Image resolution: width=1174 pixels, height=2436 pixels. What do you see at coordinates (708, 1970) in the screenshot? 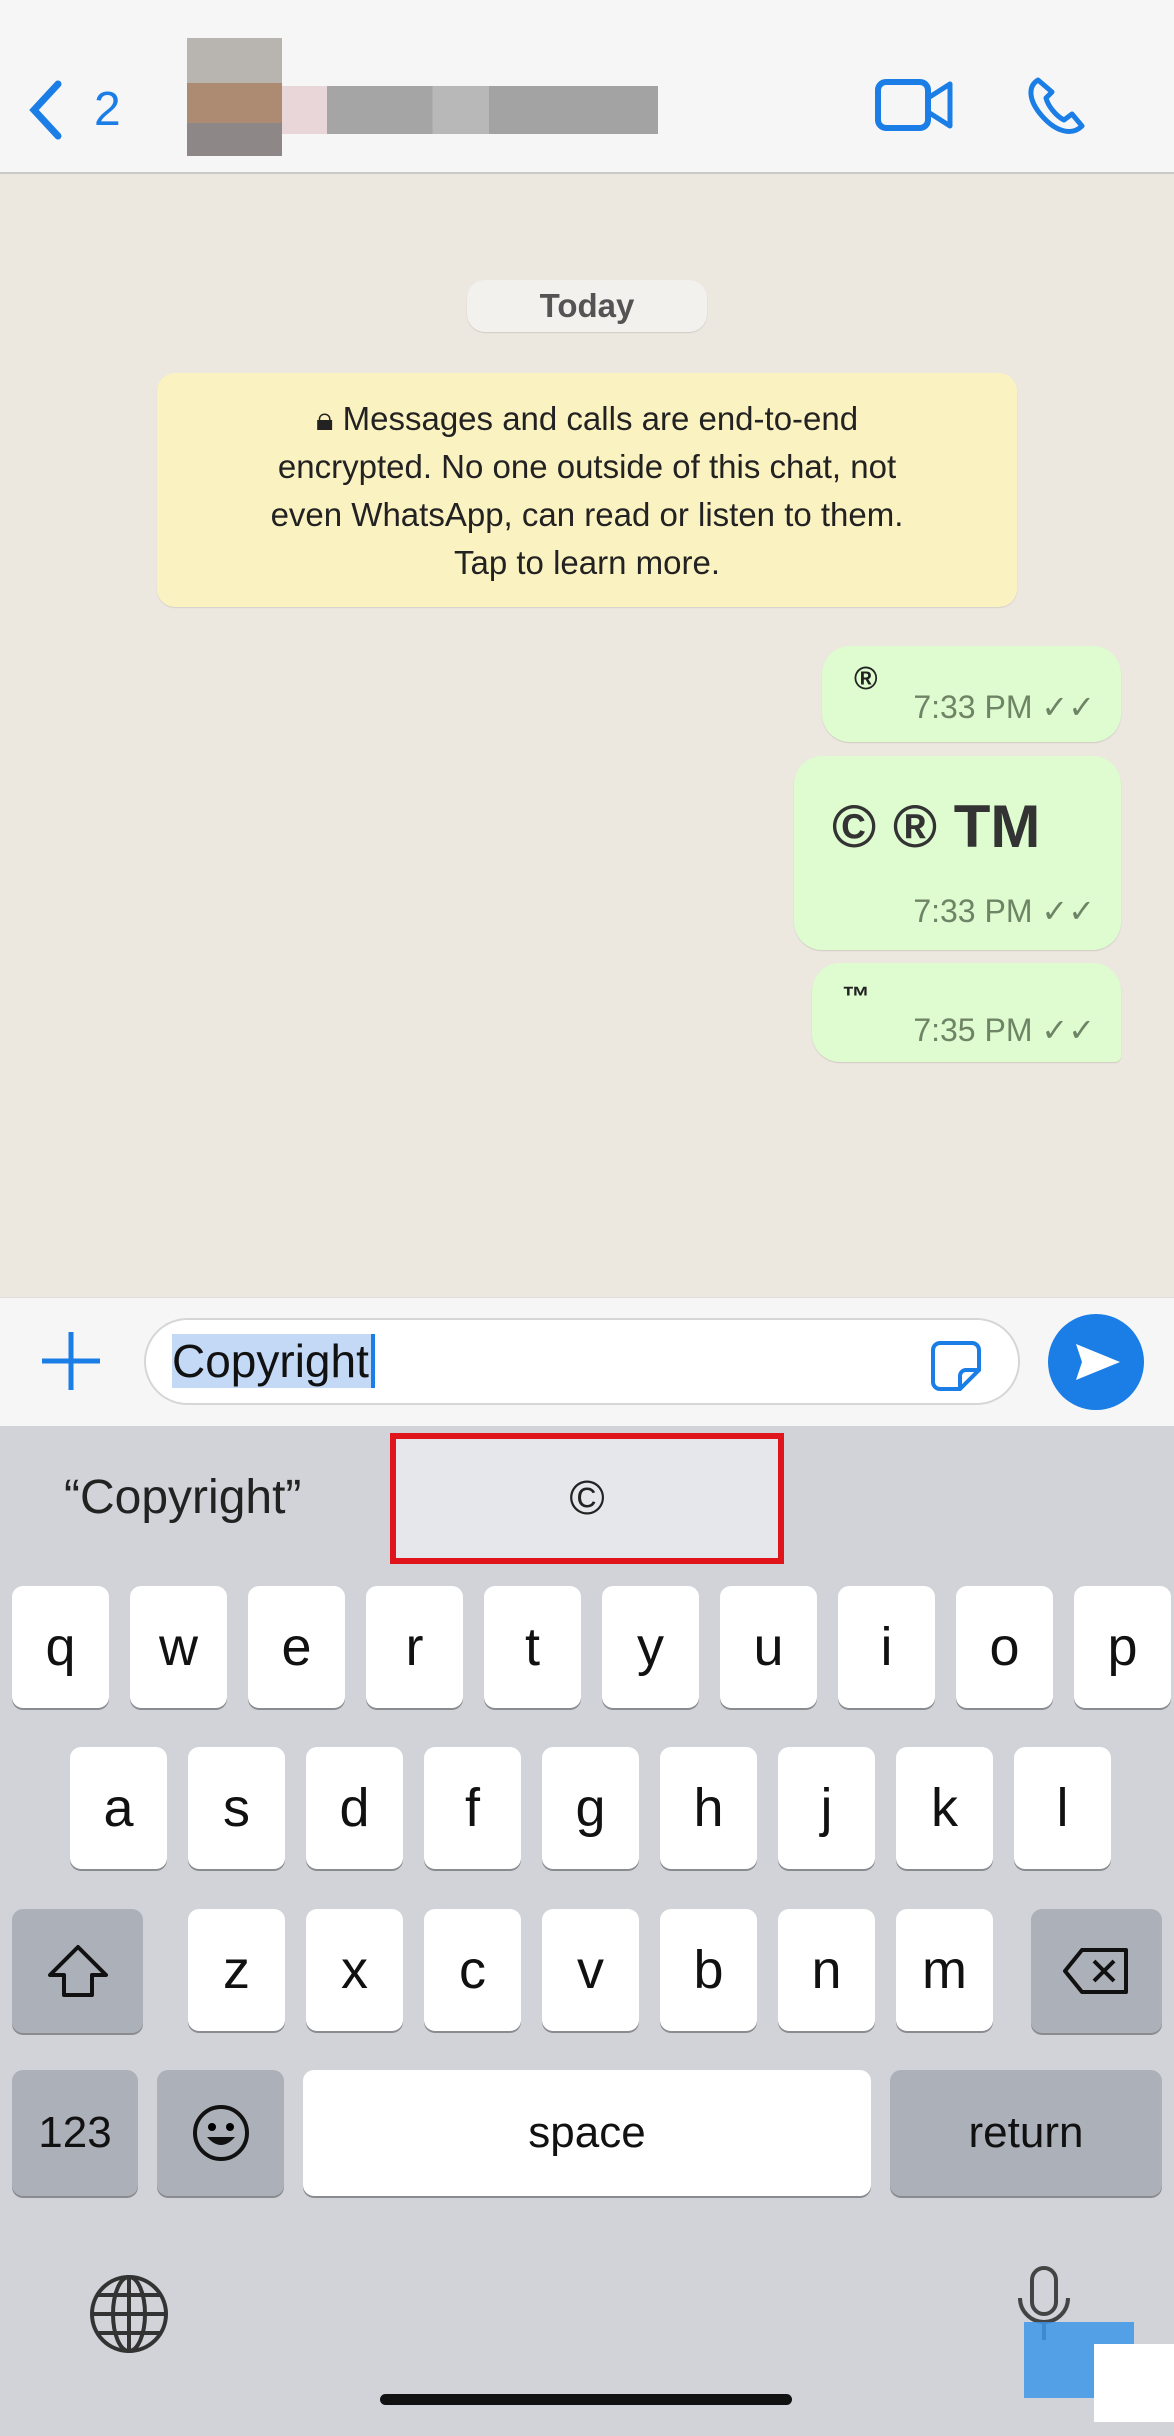
I see `key-b: b` at bounding box center [708, 1970].